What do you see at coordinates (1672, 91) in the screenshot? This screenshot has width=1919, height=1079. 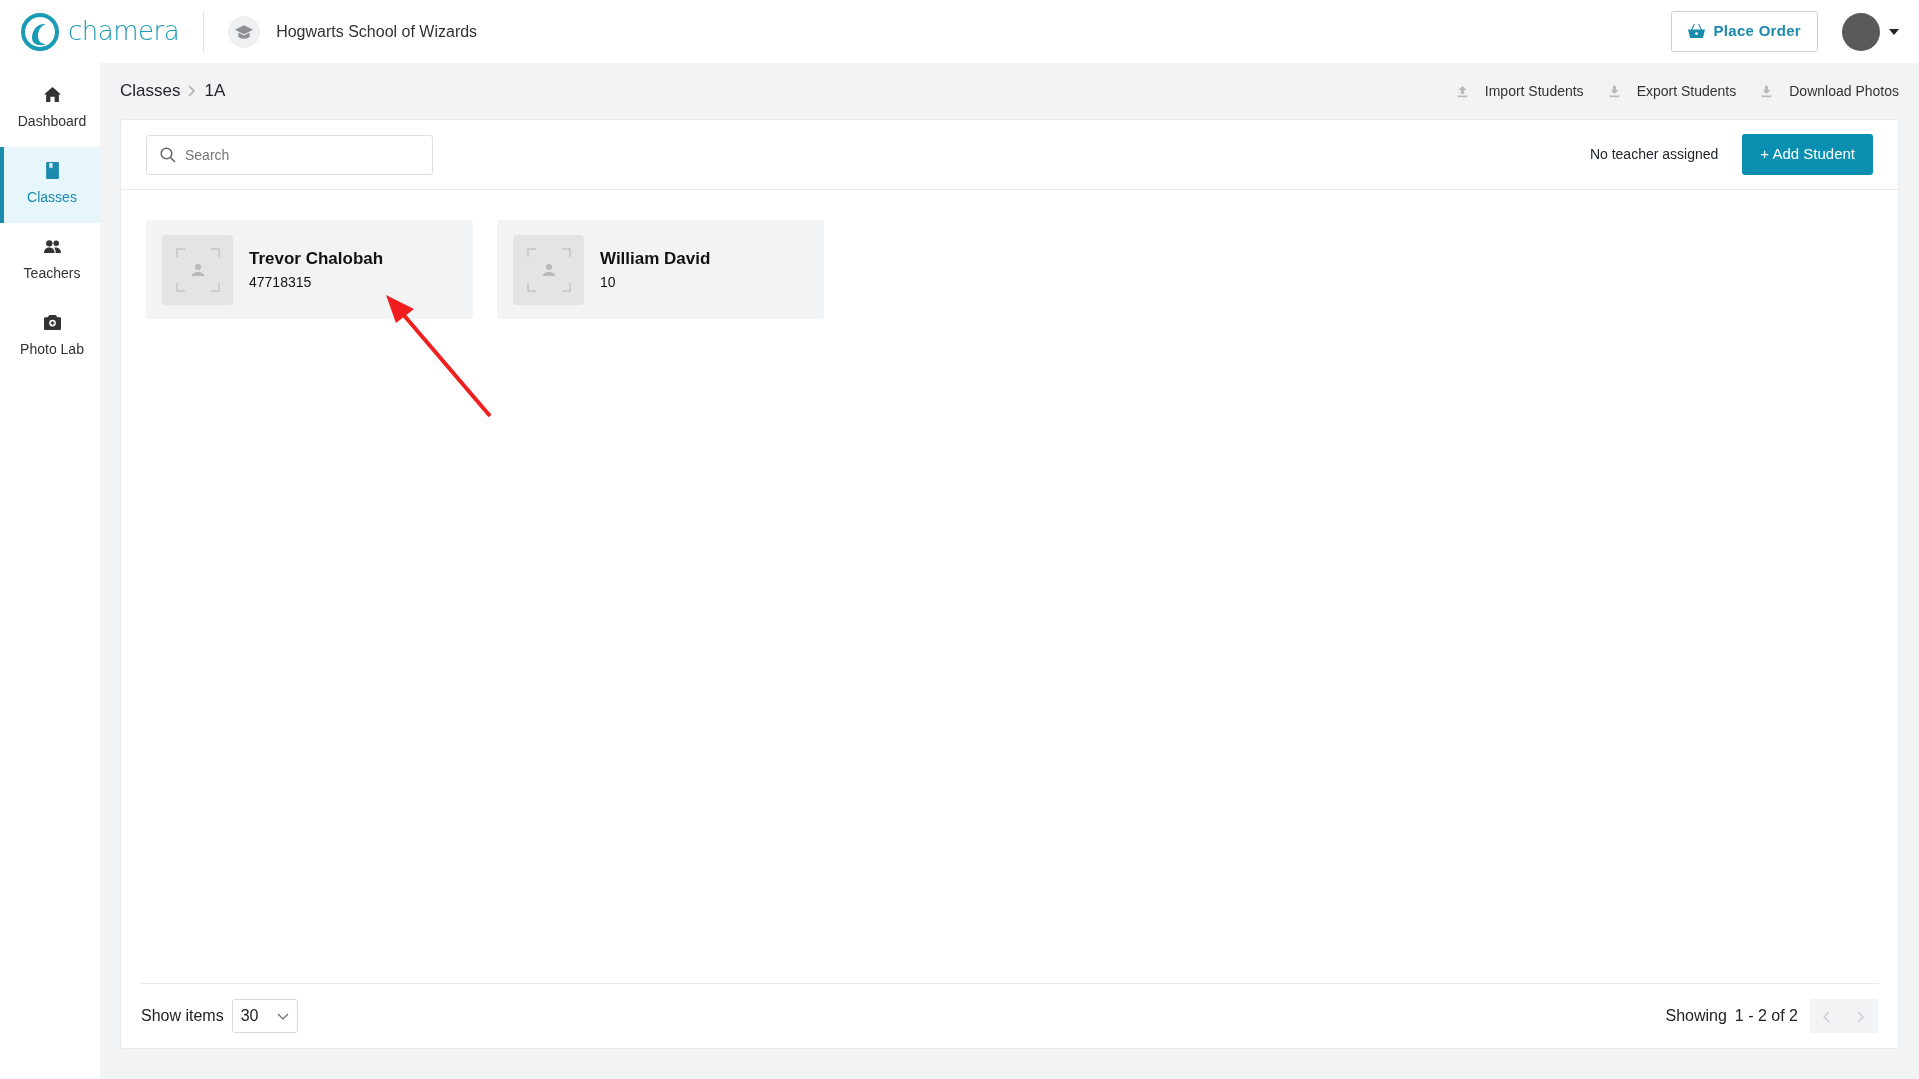 I see `action-link: Export Students` at bounding box center [1672, 91].